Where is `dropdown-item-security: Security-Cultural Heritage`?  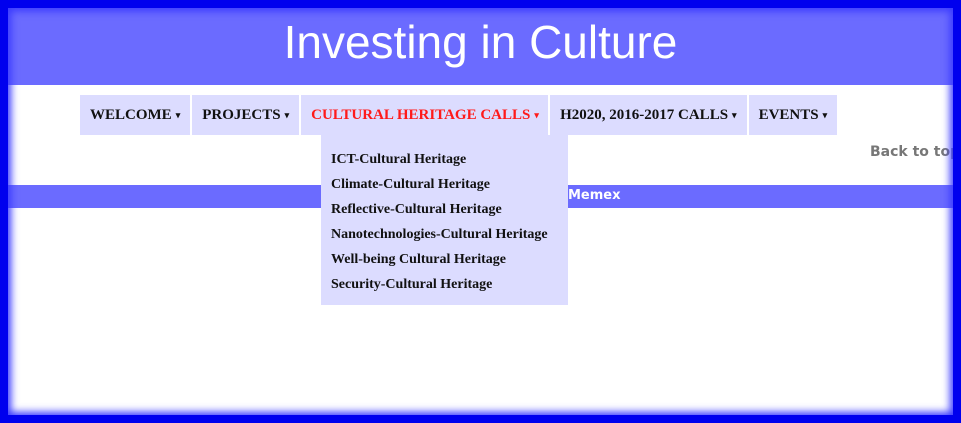 dropdown-item-security: Security-Cultural Heritage is located at coordinates (444, 284).